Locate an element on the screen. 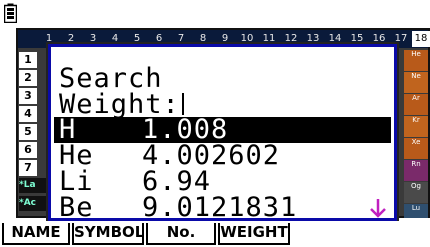 This screenshot has width=430, height=247. result-weight: 9.0121831 is located at coordinates (220, 207).